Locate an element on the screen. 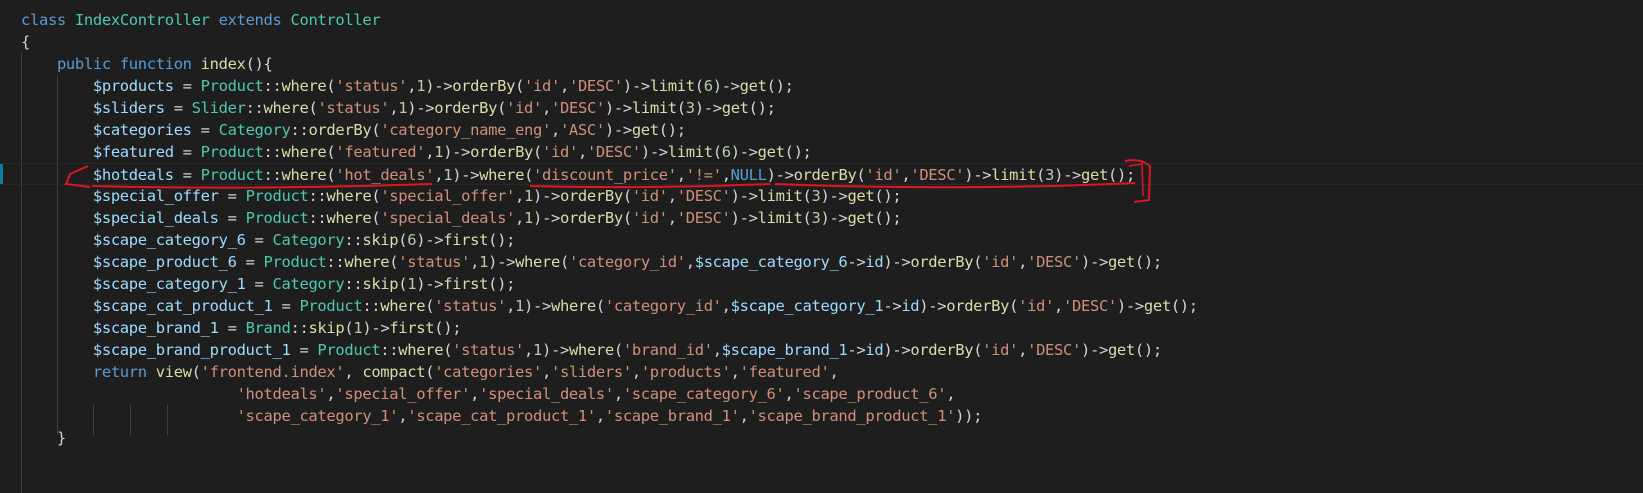  token-fn: get is located at coordinates (1157, 306).